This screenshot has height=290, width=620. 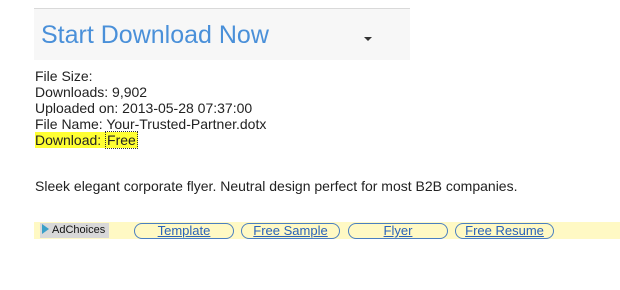 I want to click on adchoices-label: AdChoices, so click(x=79, y=230).